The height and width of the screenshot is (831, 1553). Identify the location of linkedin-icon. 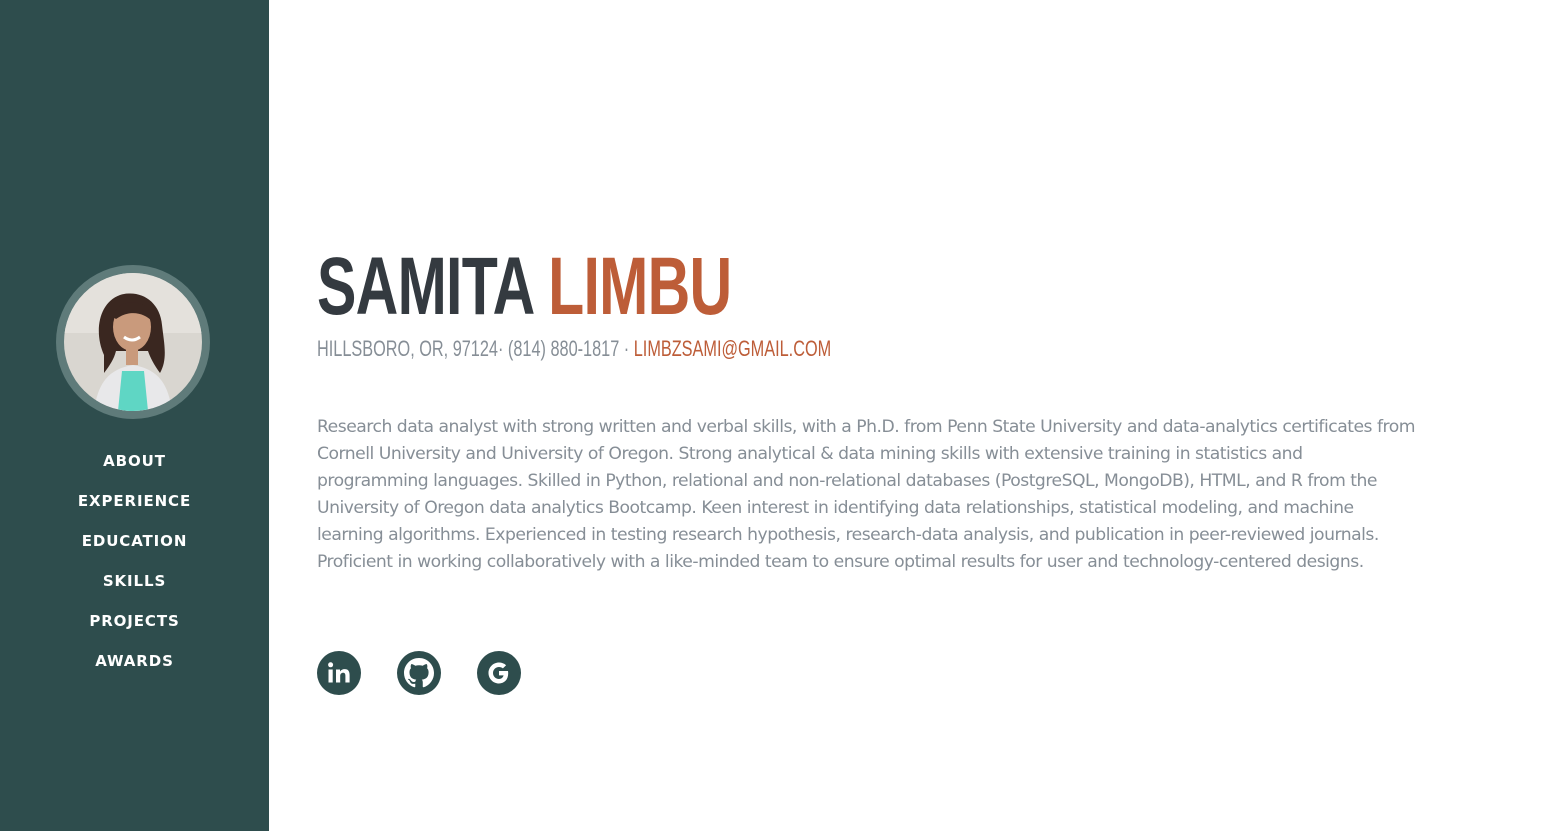
(339, 672).